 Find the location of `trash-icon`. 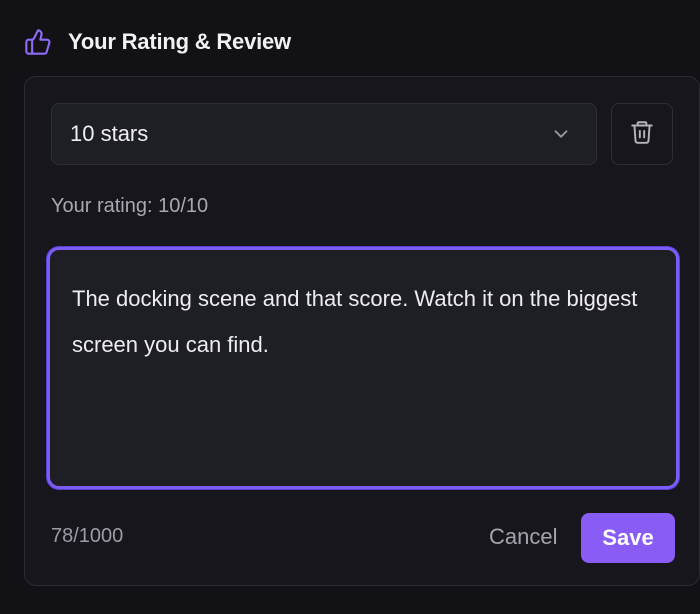

trash-icon is located at coordinates (642, 134).